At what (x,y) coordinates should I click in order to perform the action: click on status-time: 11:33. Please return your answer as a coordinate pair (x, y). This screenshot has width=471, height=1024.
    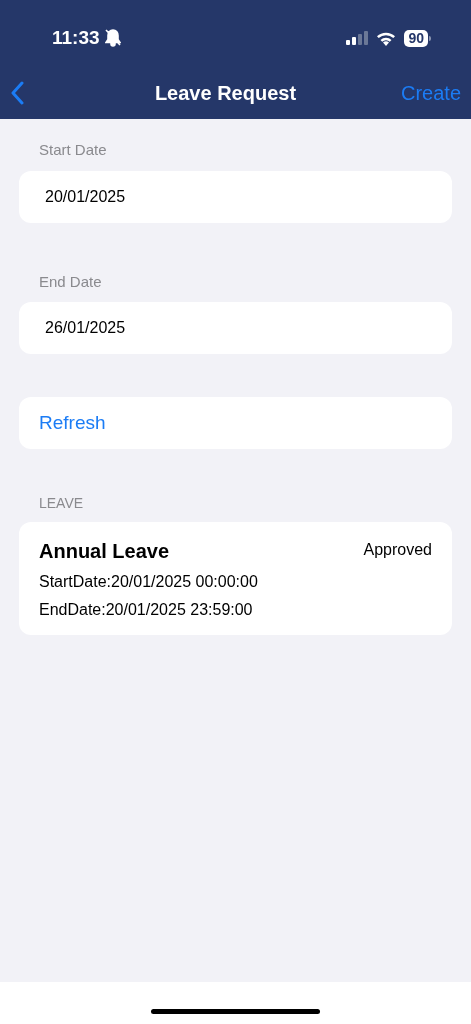
    Looking at the image, I should click on (76, 37).